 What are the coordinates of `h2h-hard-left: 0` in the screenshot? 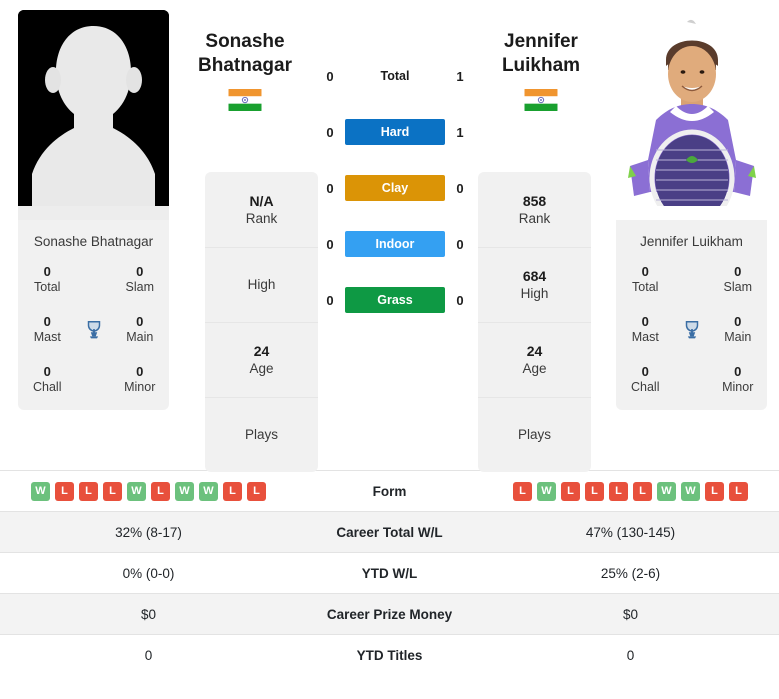 It's located at (330, 132).